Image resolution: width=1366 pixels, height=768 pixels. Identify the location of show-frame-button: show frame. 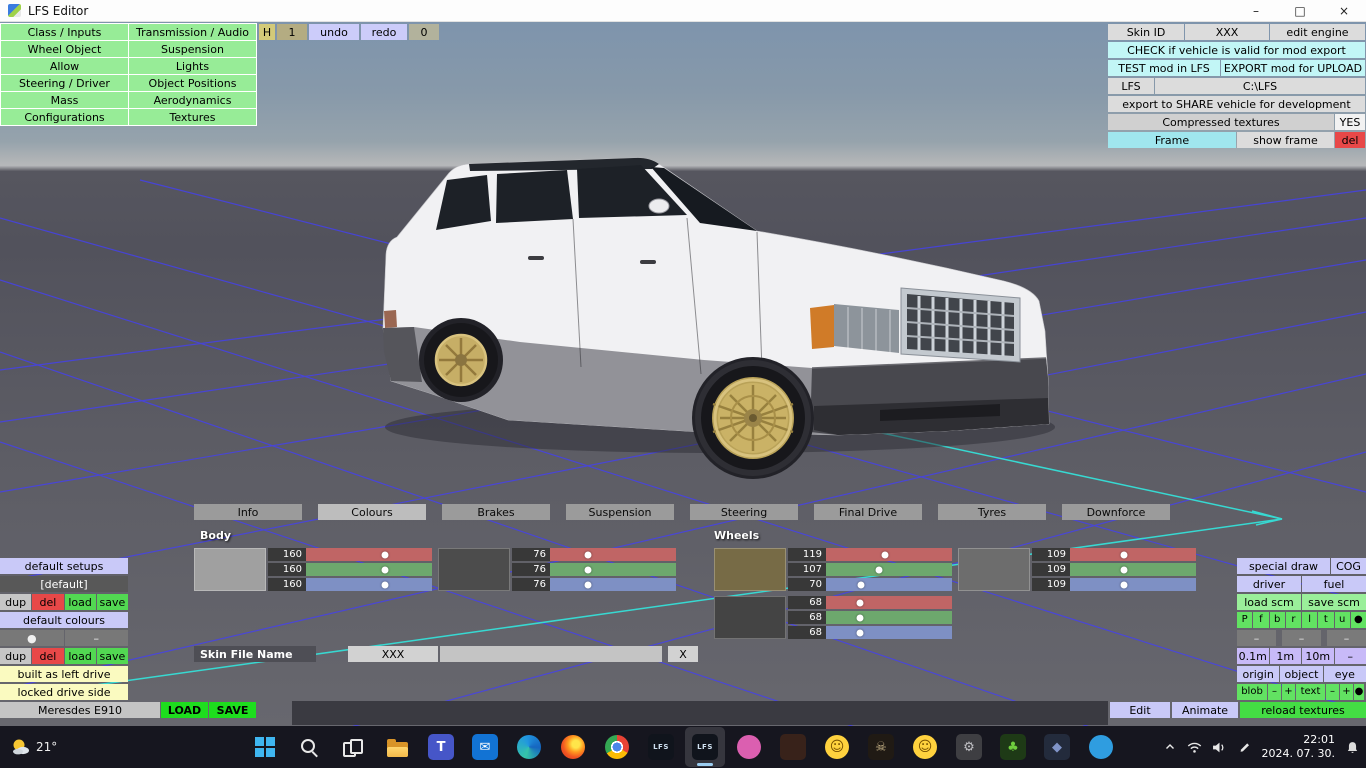
(1285, 140).